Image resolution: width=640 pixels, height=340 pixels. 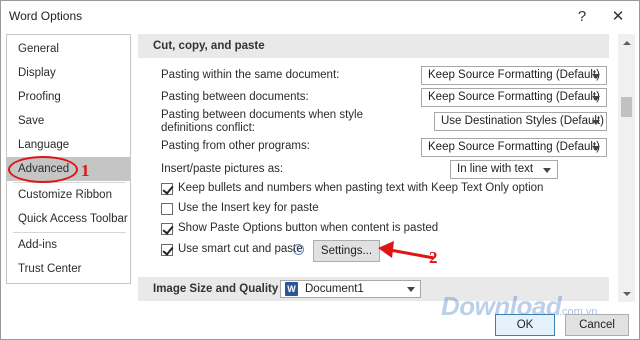 I want to click on paste-same-doc-label: Pasting within the same document:, so click(x=250, y=75).